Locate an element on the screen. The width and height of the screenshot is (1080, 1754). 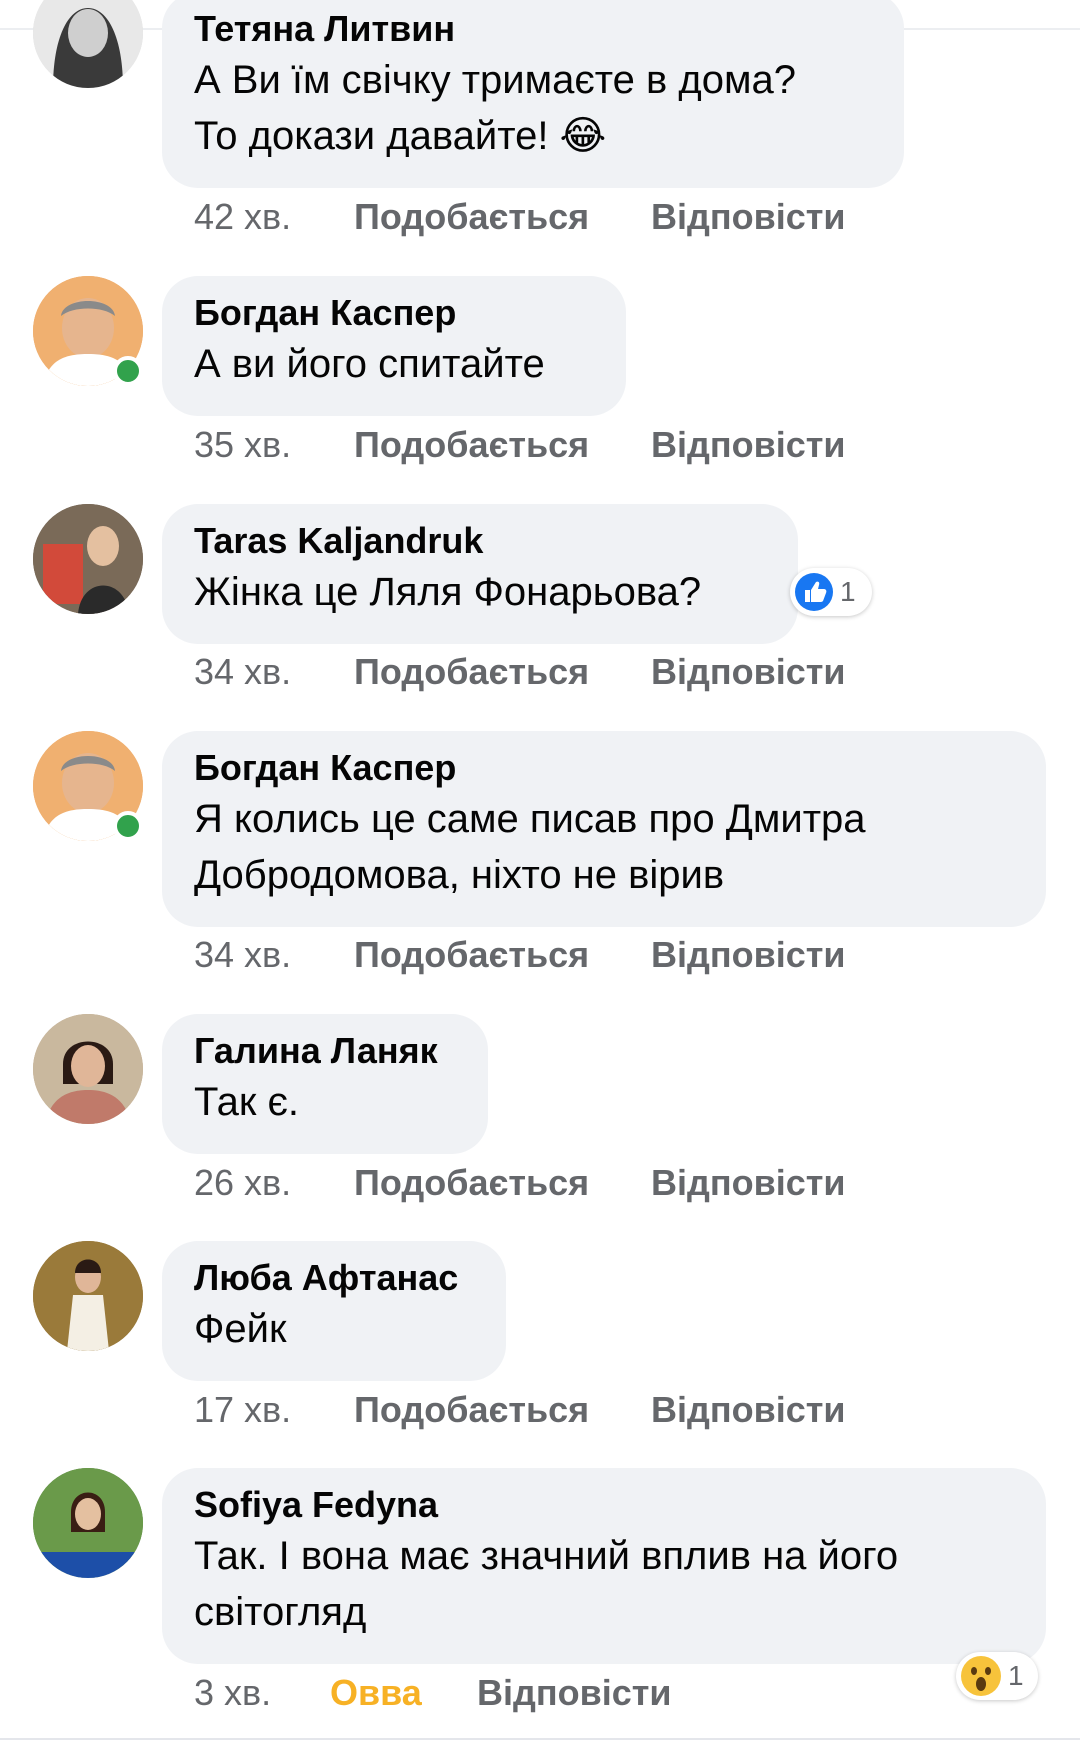
comment-actions: 35 хв. Подобається Відповісти is located at coordinates (520, 445).